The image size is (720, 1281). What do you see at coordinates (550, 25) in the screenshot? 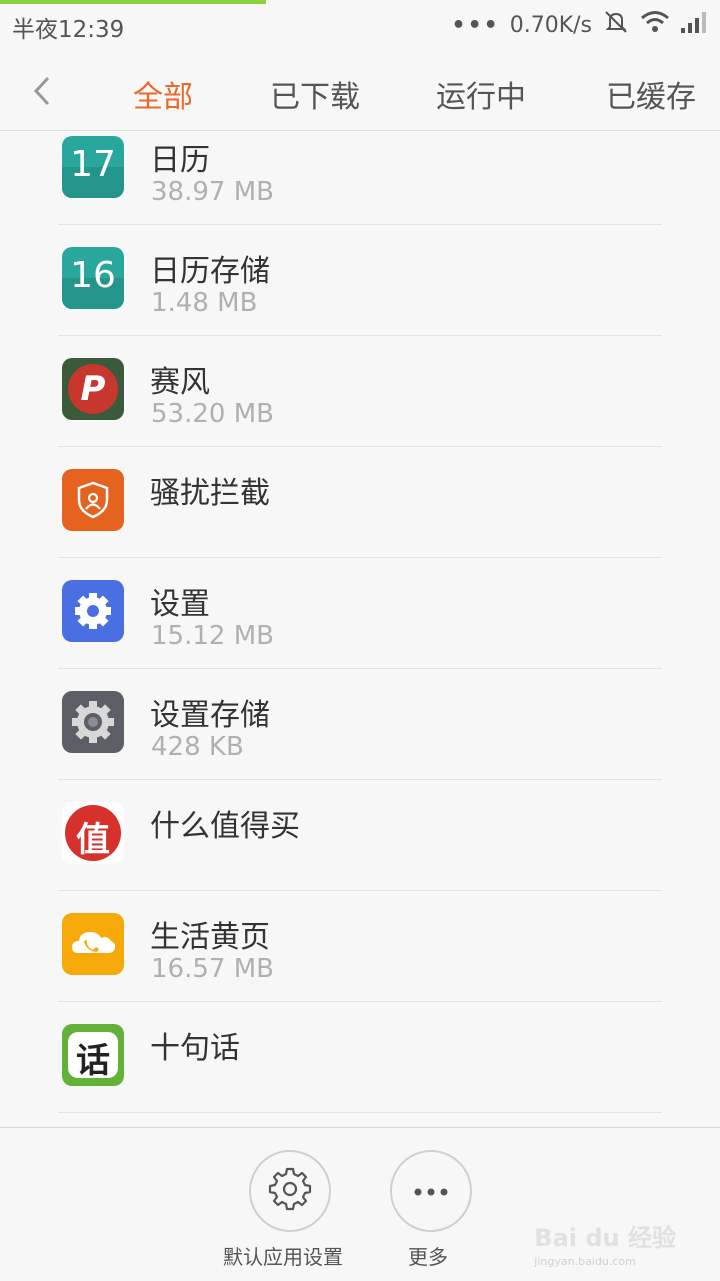
I see `network-speed: 0.70K/s` at bounding box center [550, 25].